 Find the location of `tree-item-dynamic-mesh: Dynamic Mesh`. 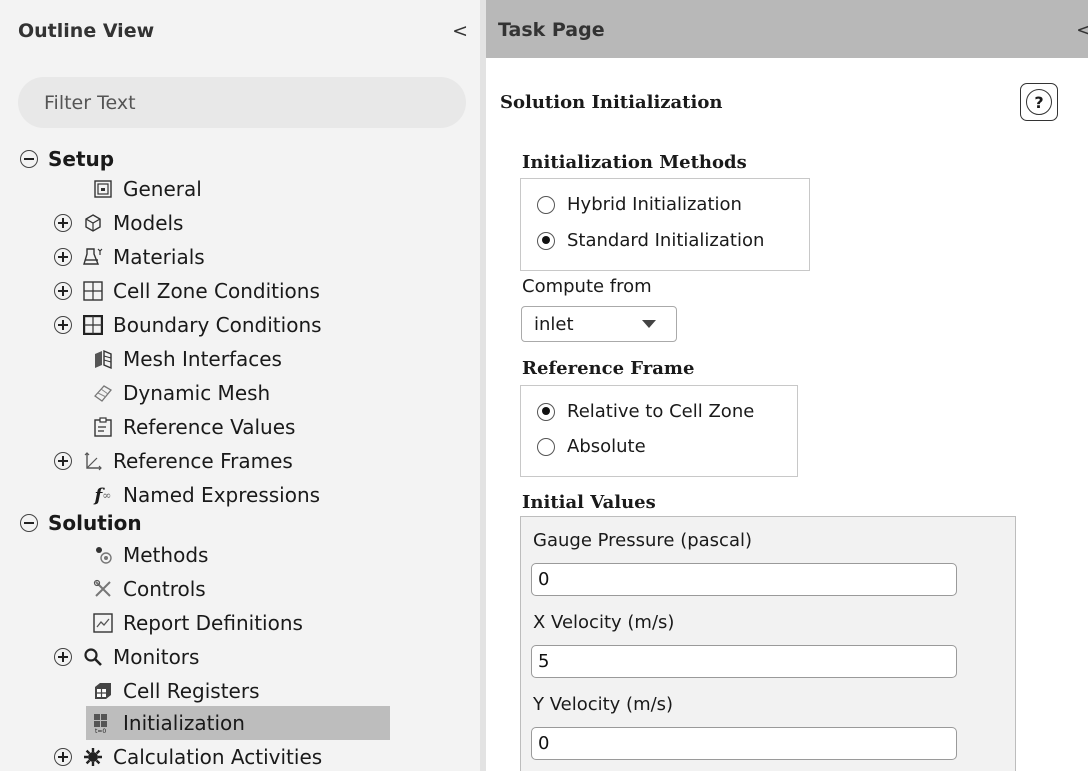

tree-item-dynamic-mesh: Dynamic Mesh is located at coordinates (181, 393).